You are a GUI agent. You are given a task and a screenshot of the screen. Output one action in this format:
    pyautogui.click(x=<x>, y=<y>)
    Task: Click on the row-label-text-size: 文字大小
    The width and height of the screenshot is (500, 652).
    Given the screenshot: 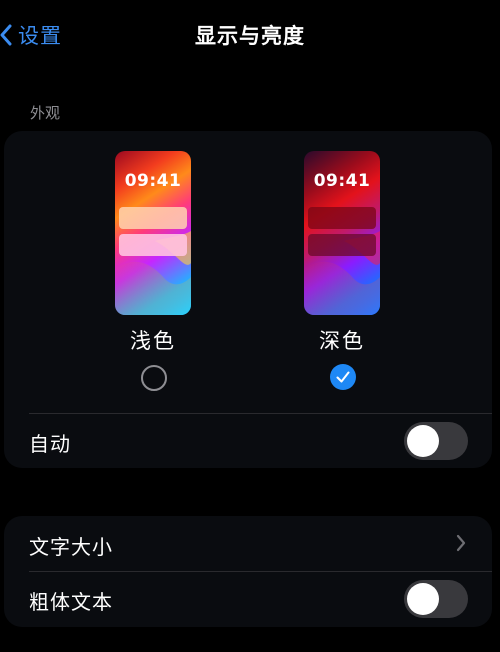 What is the action you would take?
    pyautogui.click(x=71, y=547)
    